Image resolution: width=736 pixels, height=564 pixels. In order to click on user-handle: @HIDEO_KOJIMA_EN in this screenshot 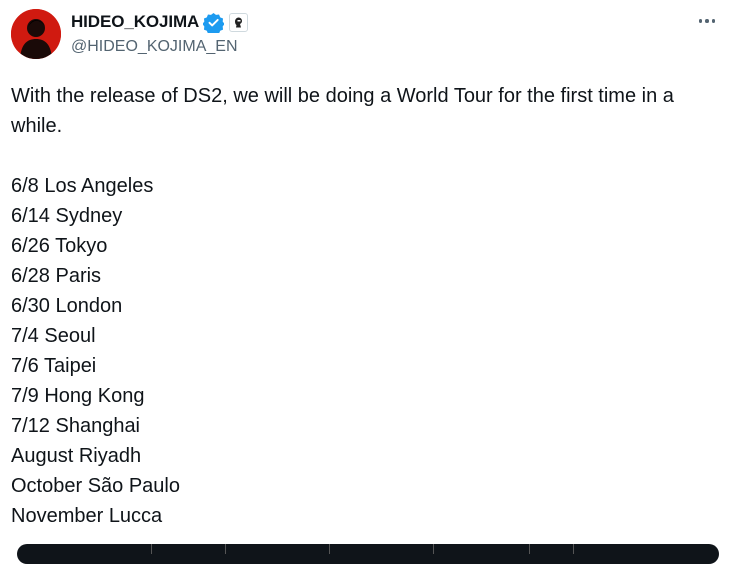, I will do `click(154, 47)`.